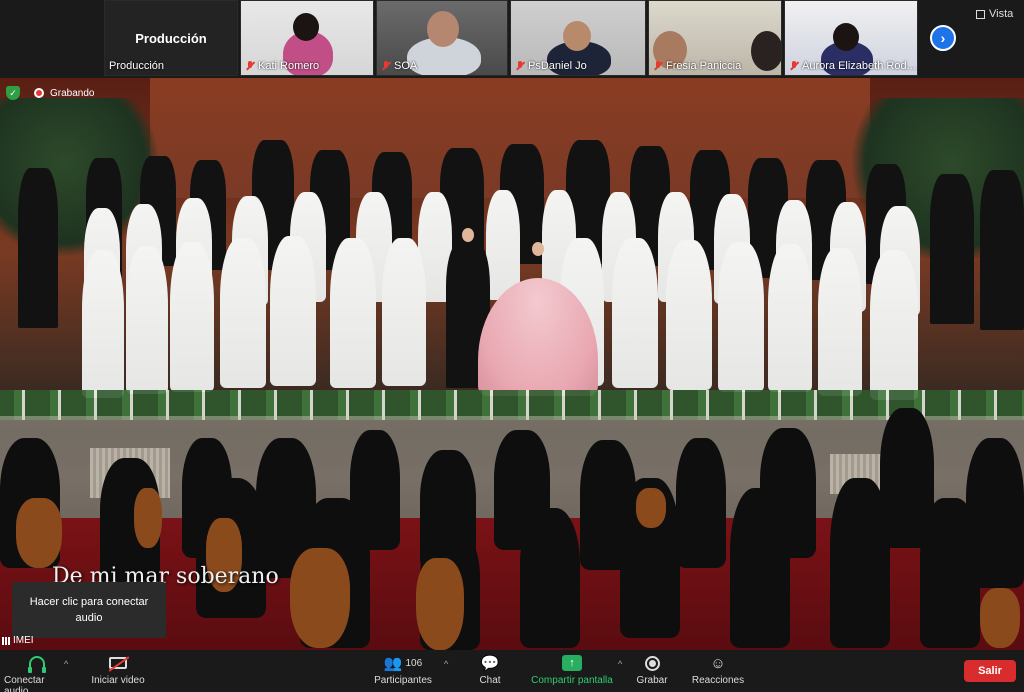 This screenshot has height=692, width=1024. Describe the element at coordinates (13, 93) in the screenshot. I see `security-shield-icon: ✓` at that location.